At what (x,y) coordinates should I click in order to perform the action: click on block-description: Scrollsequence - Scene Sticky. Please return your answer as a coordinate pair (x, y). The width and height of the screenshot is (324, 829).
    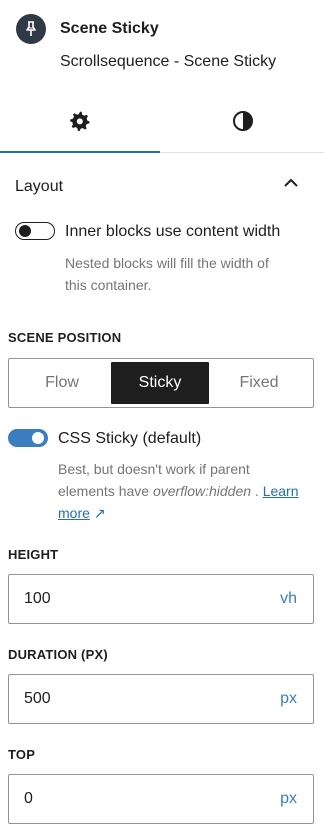
    Looking at the image, I should click on (168, 61).